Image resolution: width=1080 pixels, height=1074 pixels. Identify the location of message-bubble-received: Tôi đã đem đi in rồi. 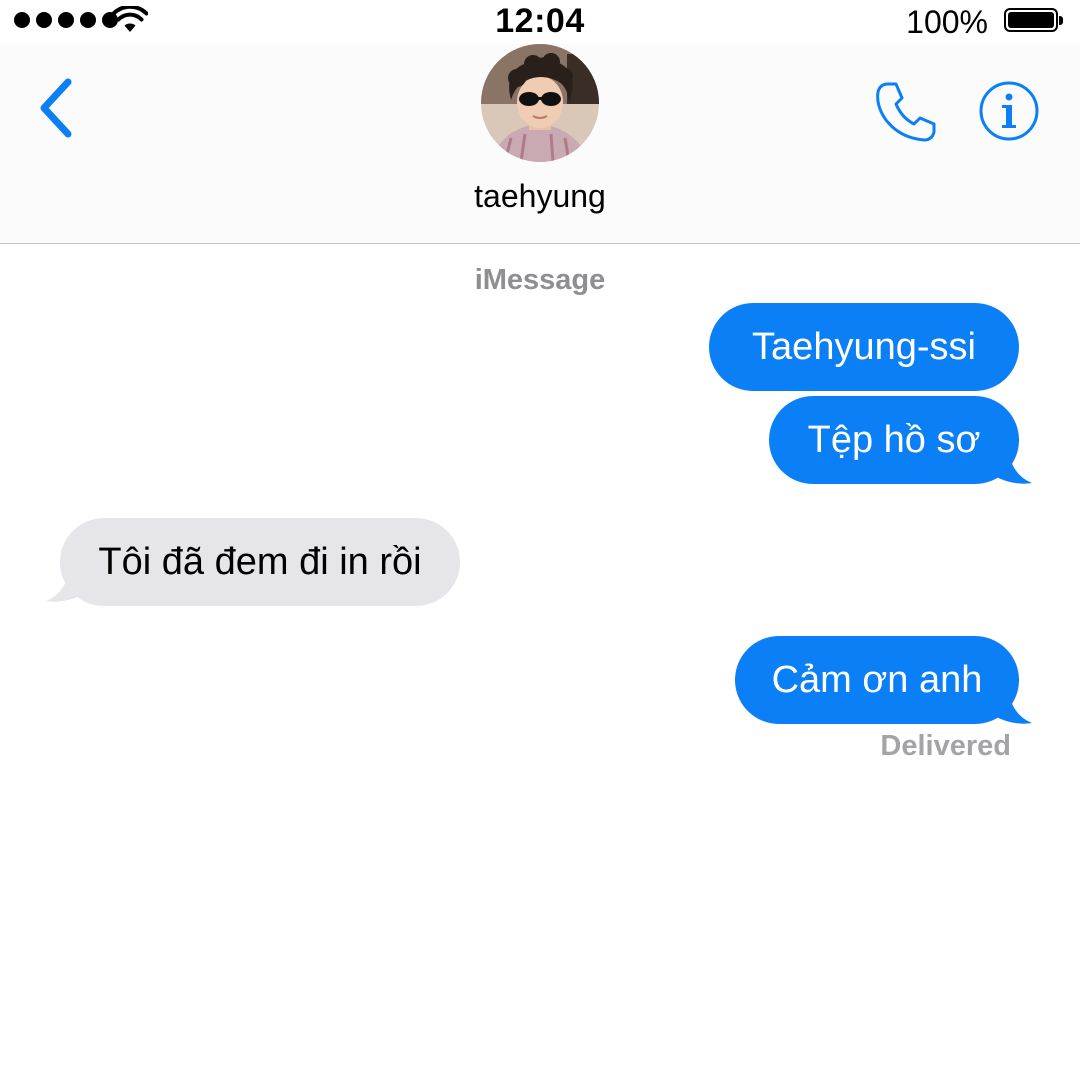
(260, 562).